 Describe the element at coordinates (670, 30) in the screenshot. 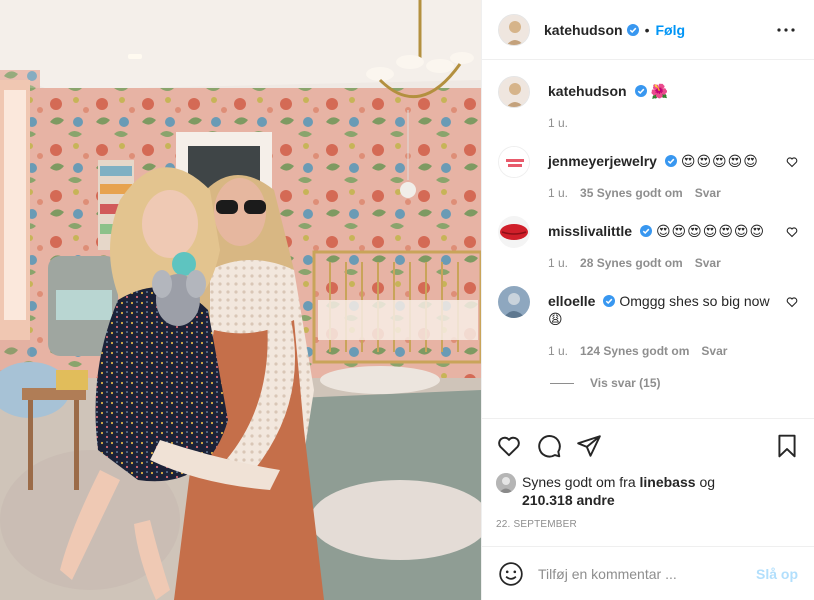

I see `follow-button: Følg` at that location.